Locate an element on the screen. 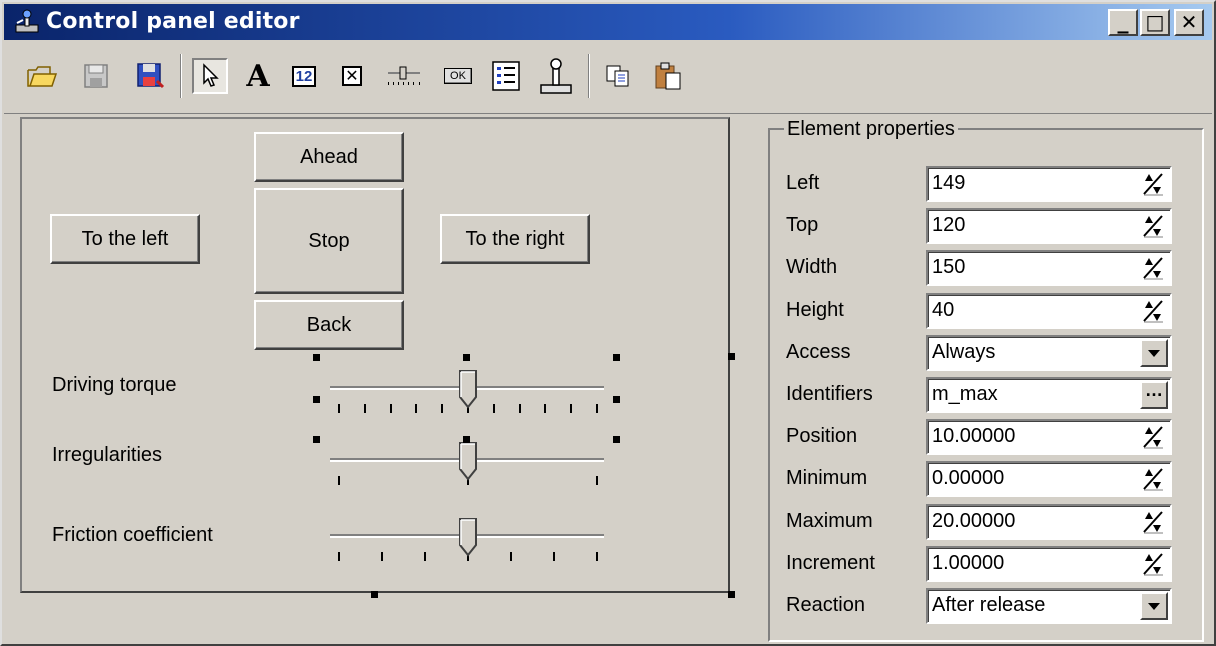  property-value: 1.00000 is located at coordinates (968, 563).